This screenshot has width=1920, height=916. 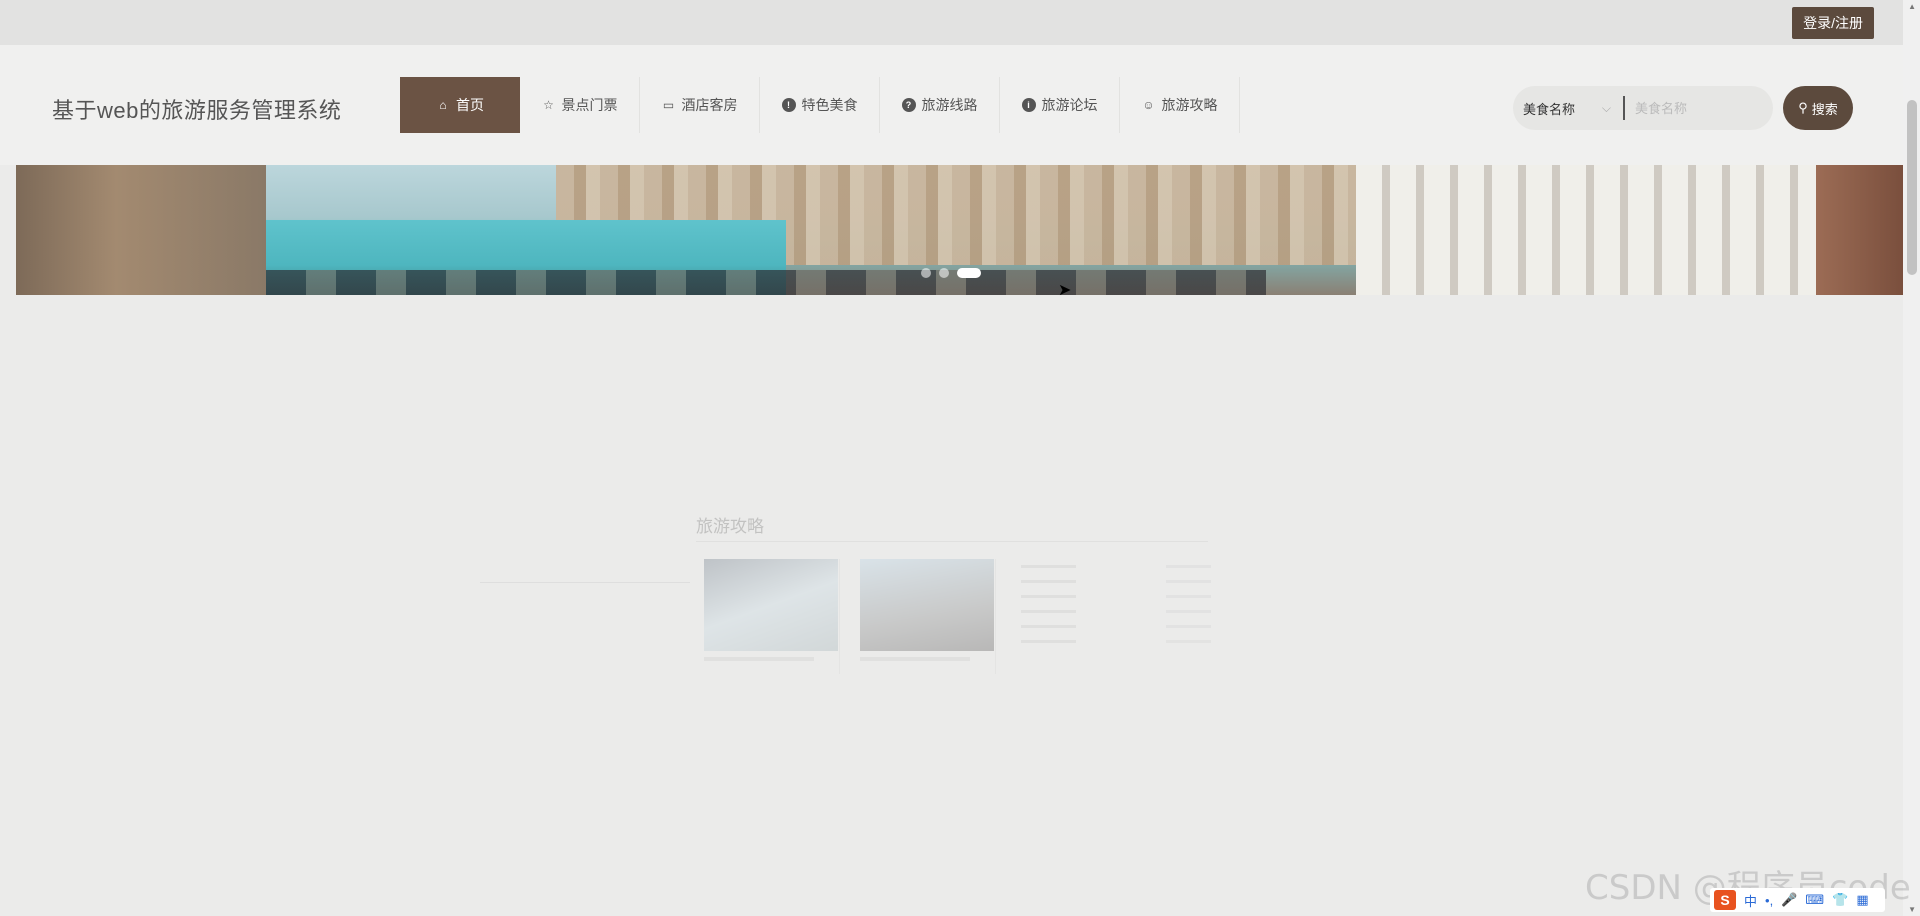 I want to click on ime-language-label: 中, so click(x=1750, y=900).